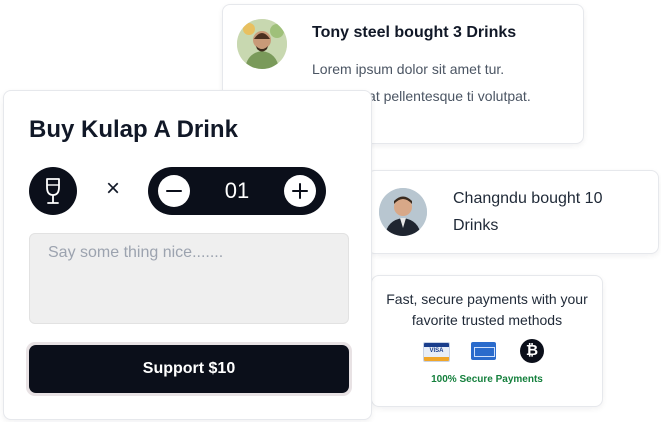 Image resolution: width=661 pixels, height=422 pixels. I want to click on decrease-quantity-button, so click(174, 191).